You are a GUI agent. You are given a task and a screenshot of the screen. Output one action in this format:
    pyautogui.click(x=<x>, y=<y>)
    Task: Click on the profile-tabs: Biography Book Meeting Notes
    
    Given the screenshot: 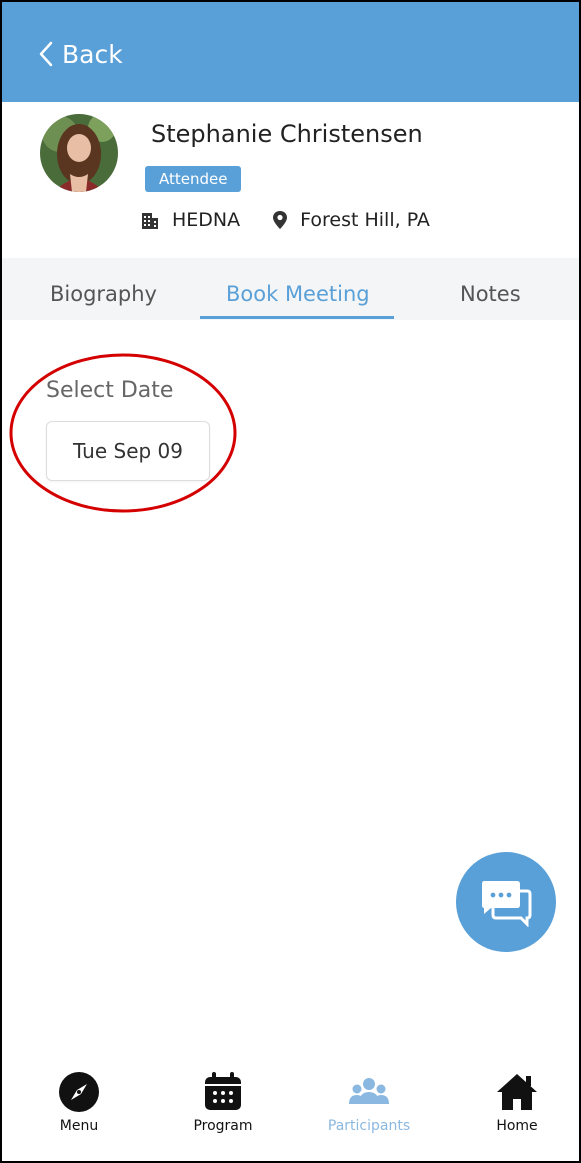 What is the action you would take?
    pyautogui.click(x=290, y=289)
    